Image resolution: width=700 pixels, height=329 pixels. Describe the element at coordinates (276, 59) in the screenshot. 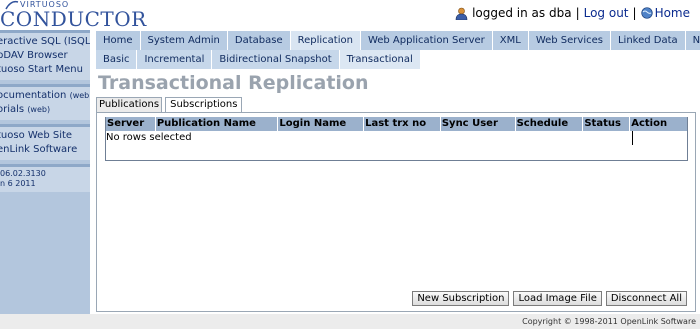

I see `tab-bidirectional-snapshot: Bidirectional Snapshot` at that location.